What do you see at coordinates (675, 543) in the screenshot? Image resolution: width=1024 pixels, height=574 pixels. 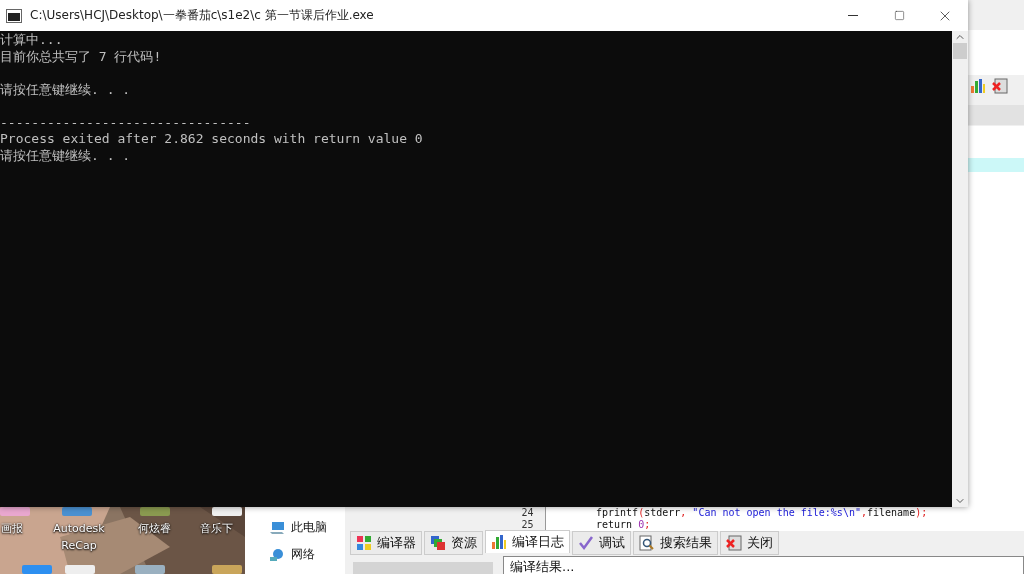 I see `panel-tab: 搜索结果` at bounding box center [675, 543].